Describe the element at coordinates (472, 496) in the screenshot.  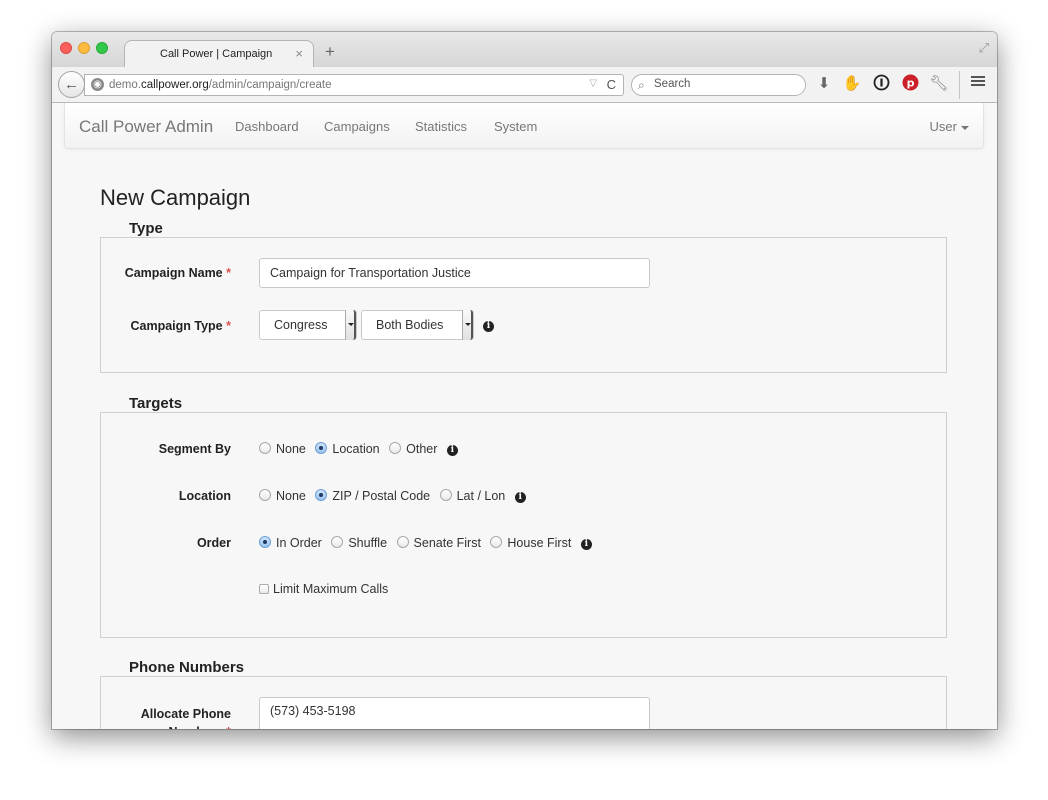
I see `location-option-latlon: Lat / Lon` at that location.